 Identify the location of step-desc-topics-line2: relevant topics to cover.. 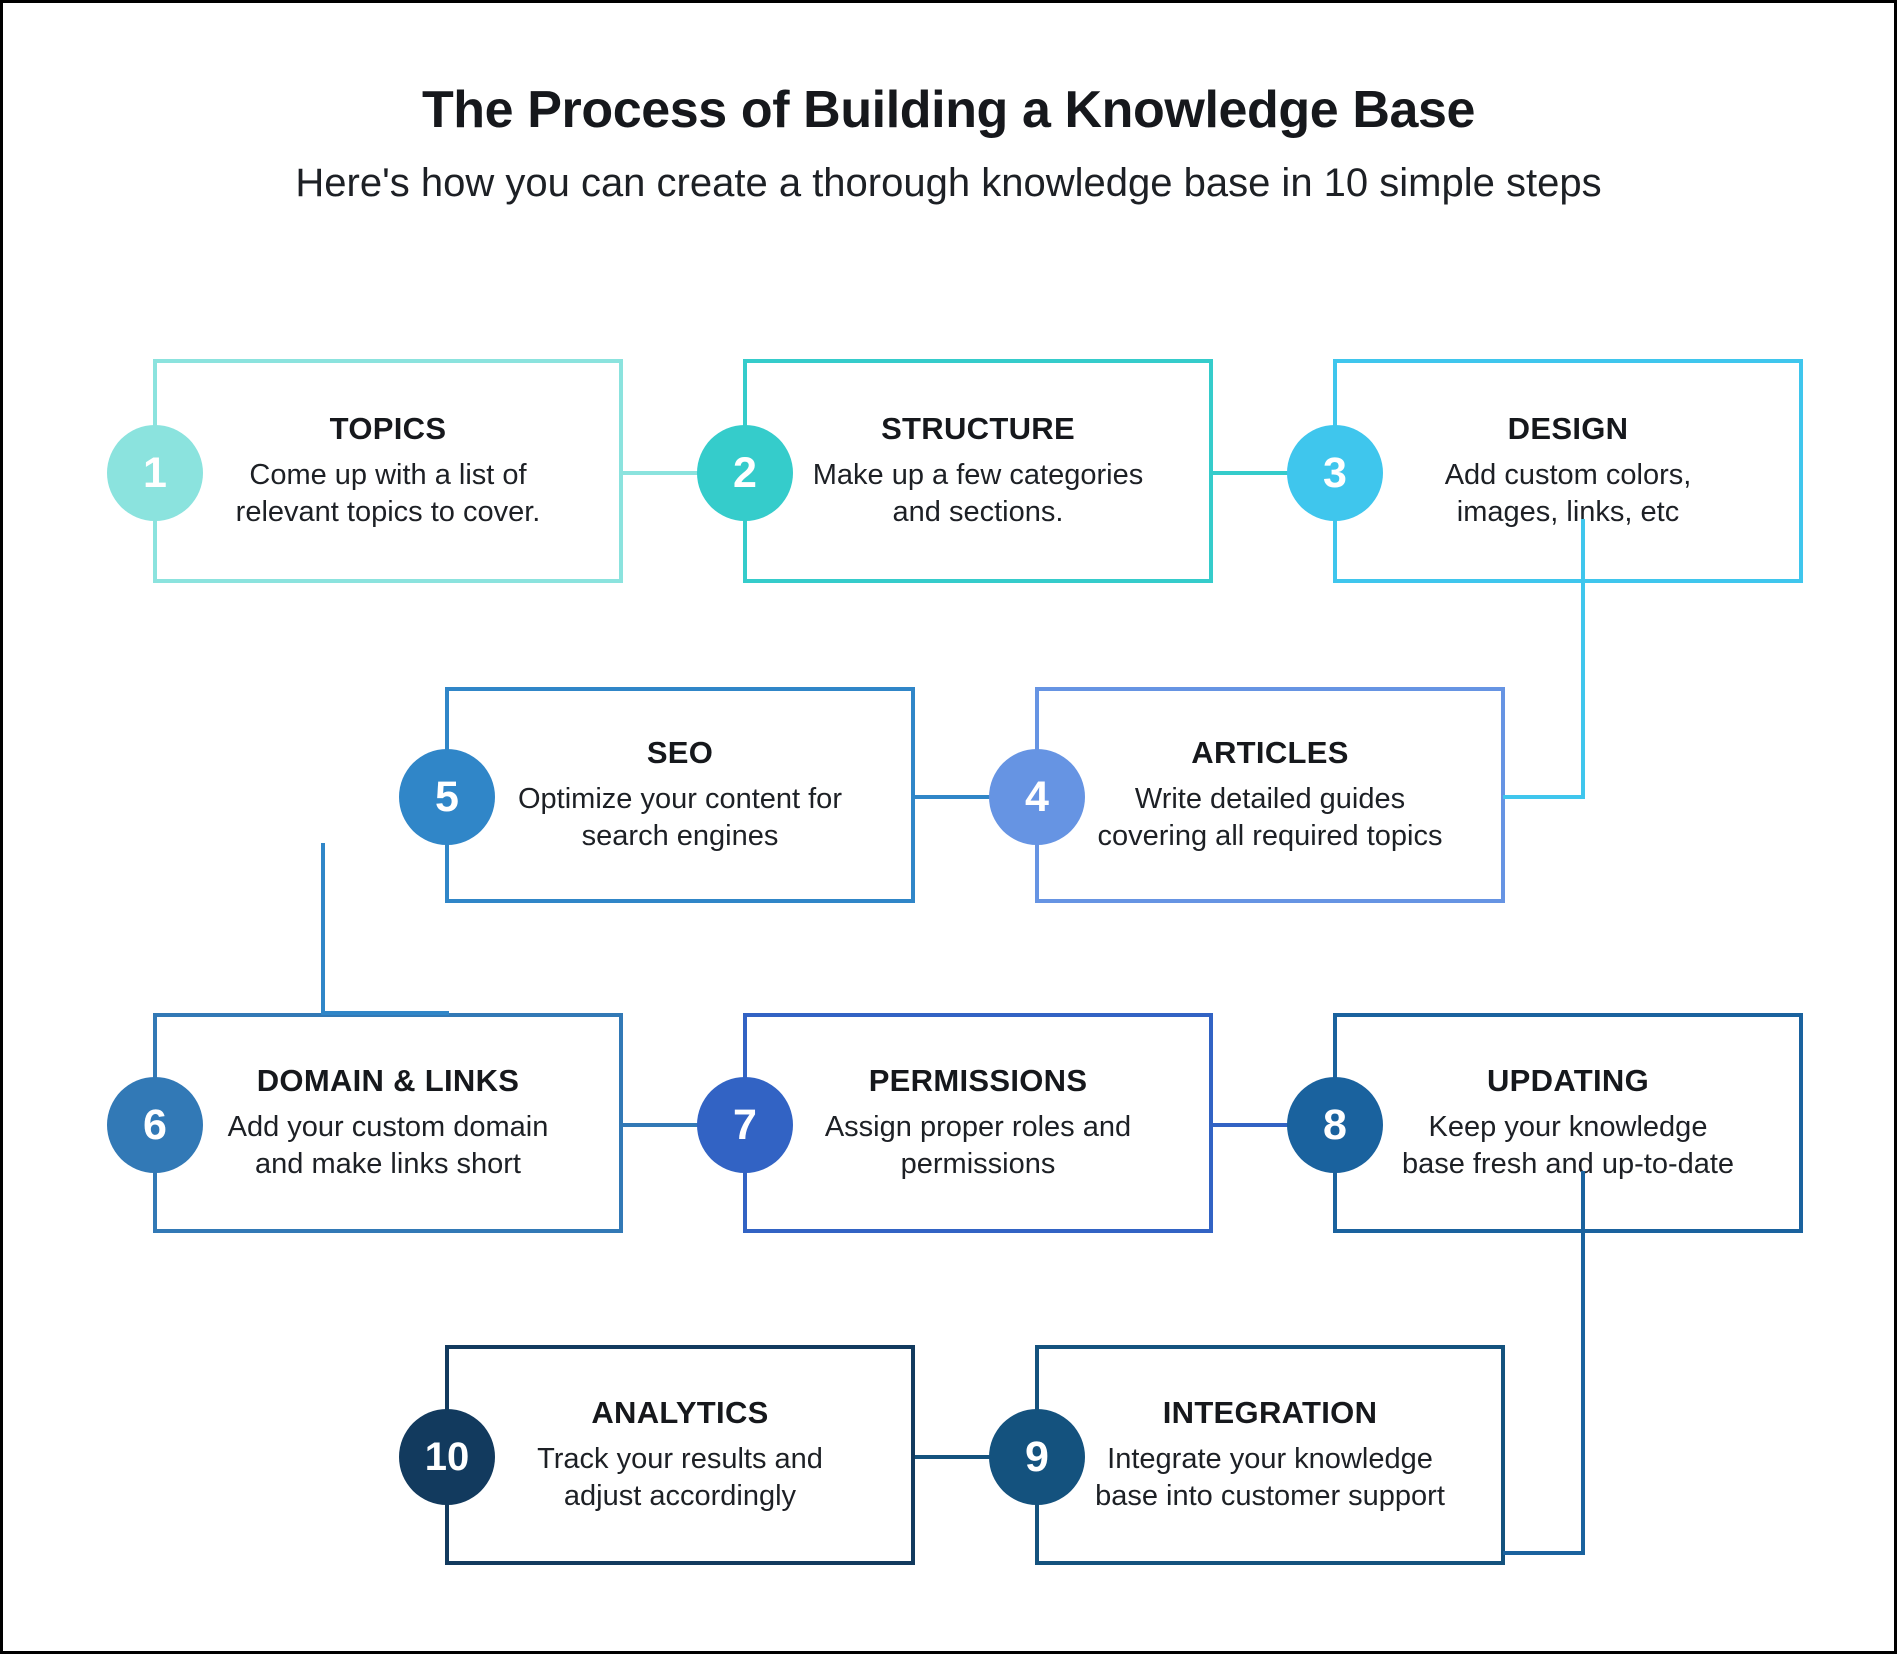
(388, 512).